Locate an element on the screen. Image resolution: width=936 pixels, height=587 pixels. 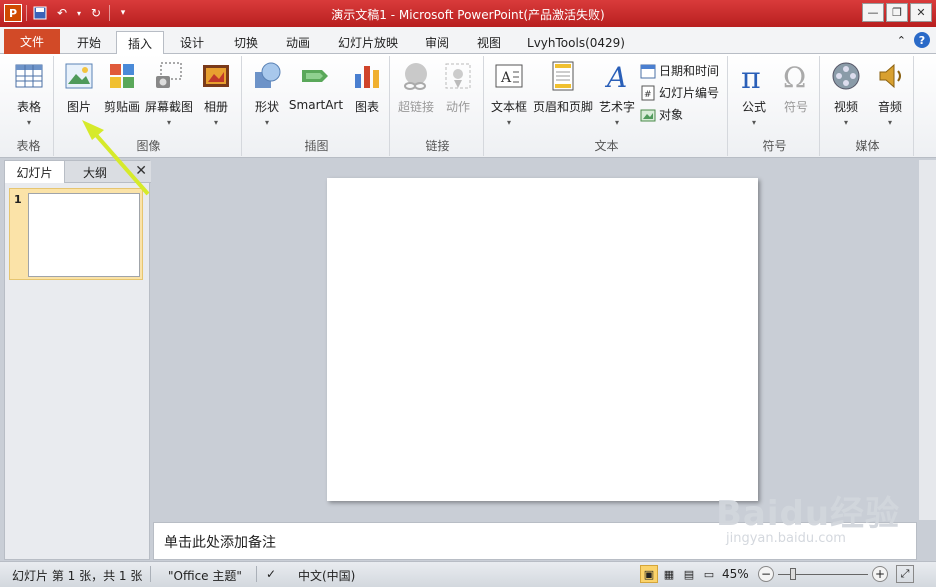
zoom-out-button: − is located at coordinates (766, 574).